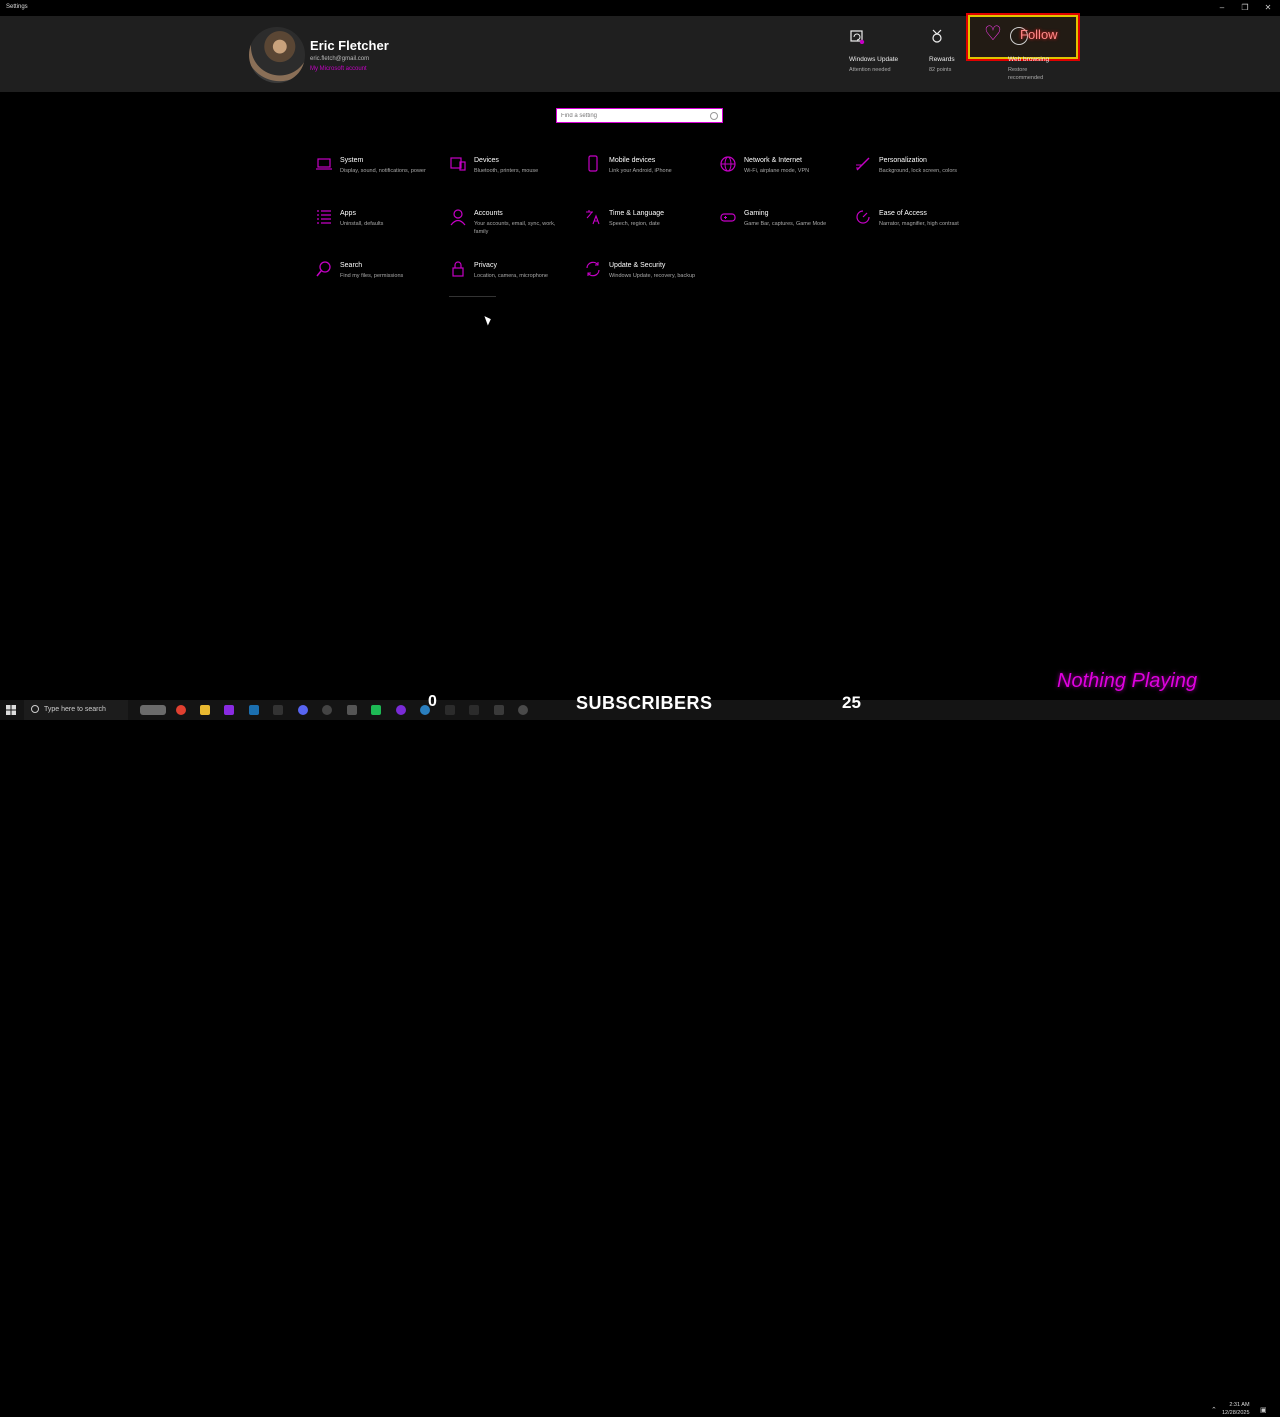 The image size is (1280, 1417). I want to click on rewards-icon, so click(937, 36).